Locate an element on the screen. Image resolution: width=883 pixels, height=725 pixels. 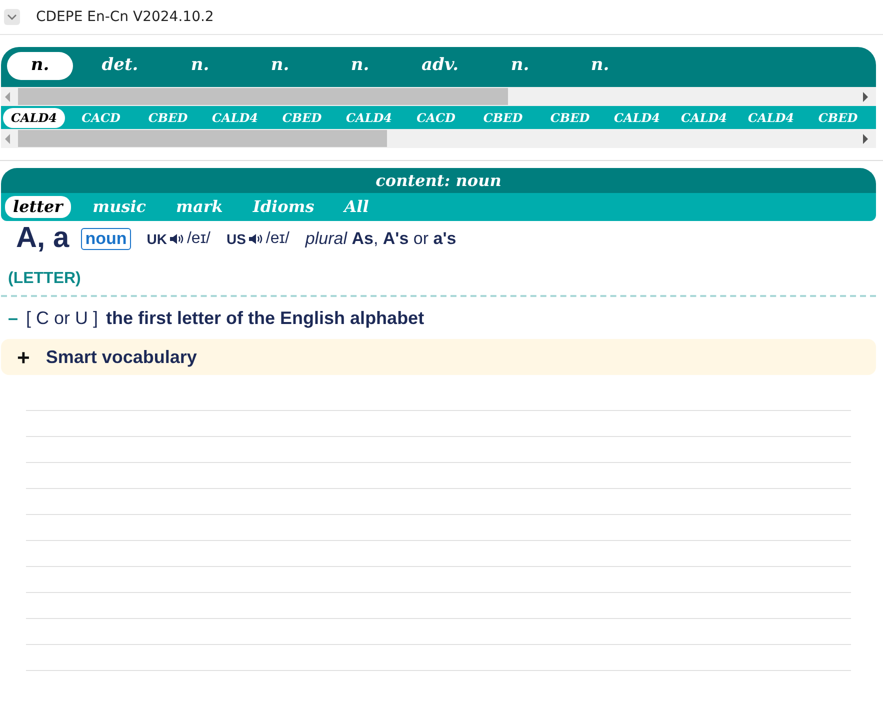
region-label: UK is located at coordinates (156, 239).